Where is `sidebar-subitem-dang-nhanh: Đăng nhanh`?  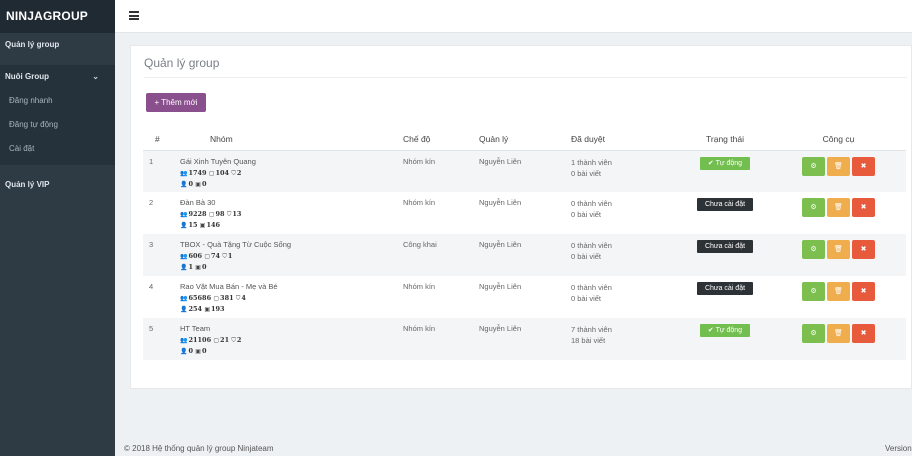
sidebar-subitem-dang-nhanh: Đăng nhanh is located at coordinates (57, 101).